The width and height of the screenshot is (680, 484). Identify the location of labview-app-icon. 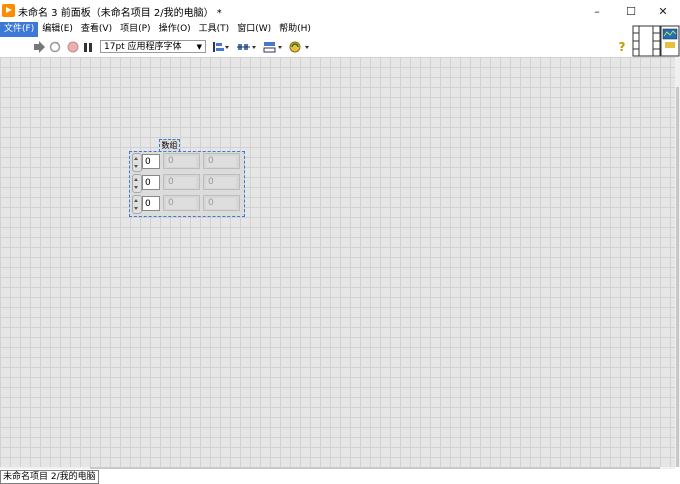
(8, 10).